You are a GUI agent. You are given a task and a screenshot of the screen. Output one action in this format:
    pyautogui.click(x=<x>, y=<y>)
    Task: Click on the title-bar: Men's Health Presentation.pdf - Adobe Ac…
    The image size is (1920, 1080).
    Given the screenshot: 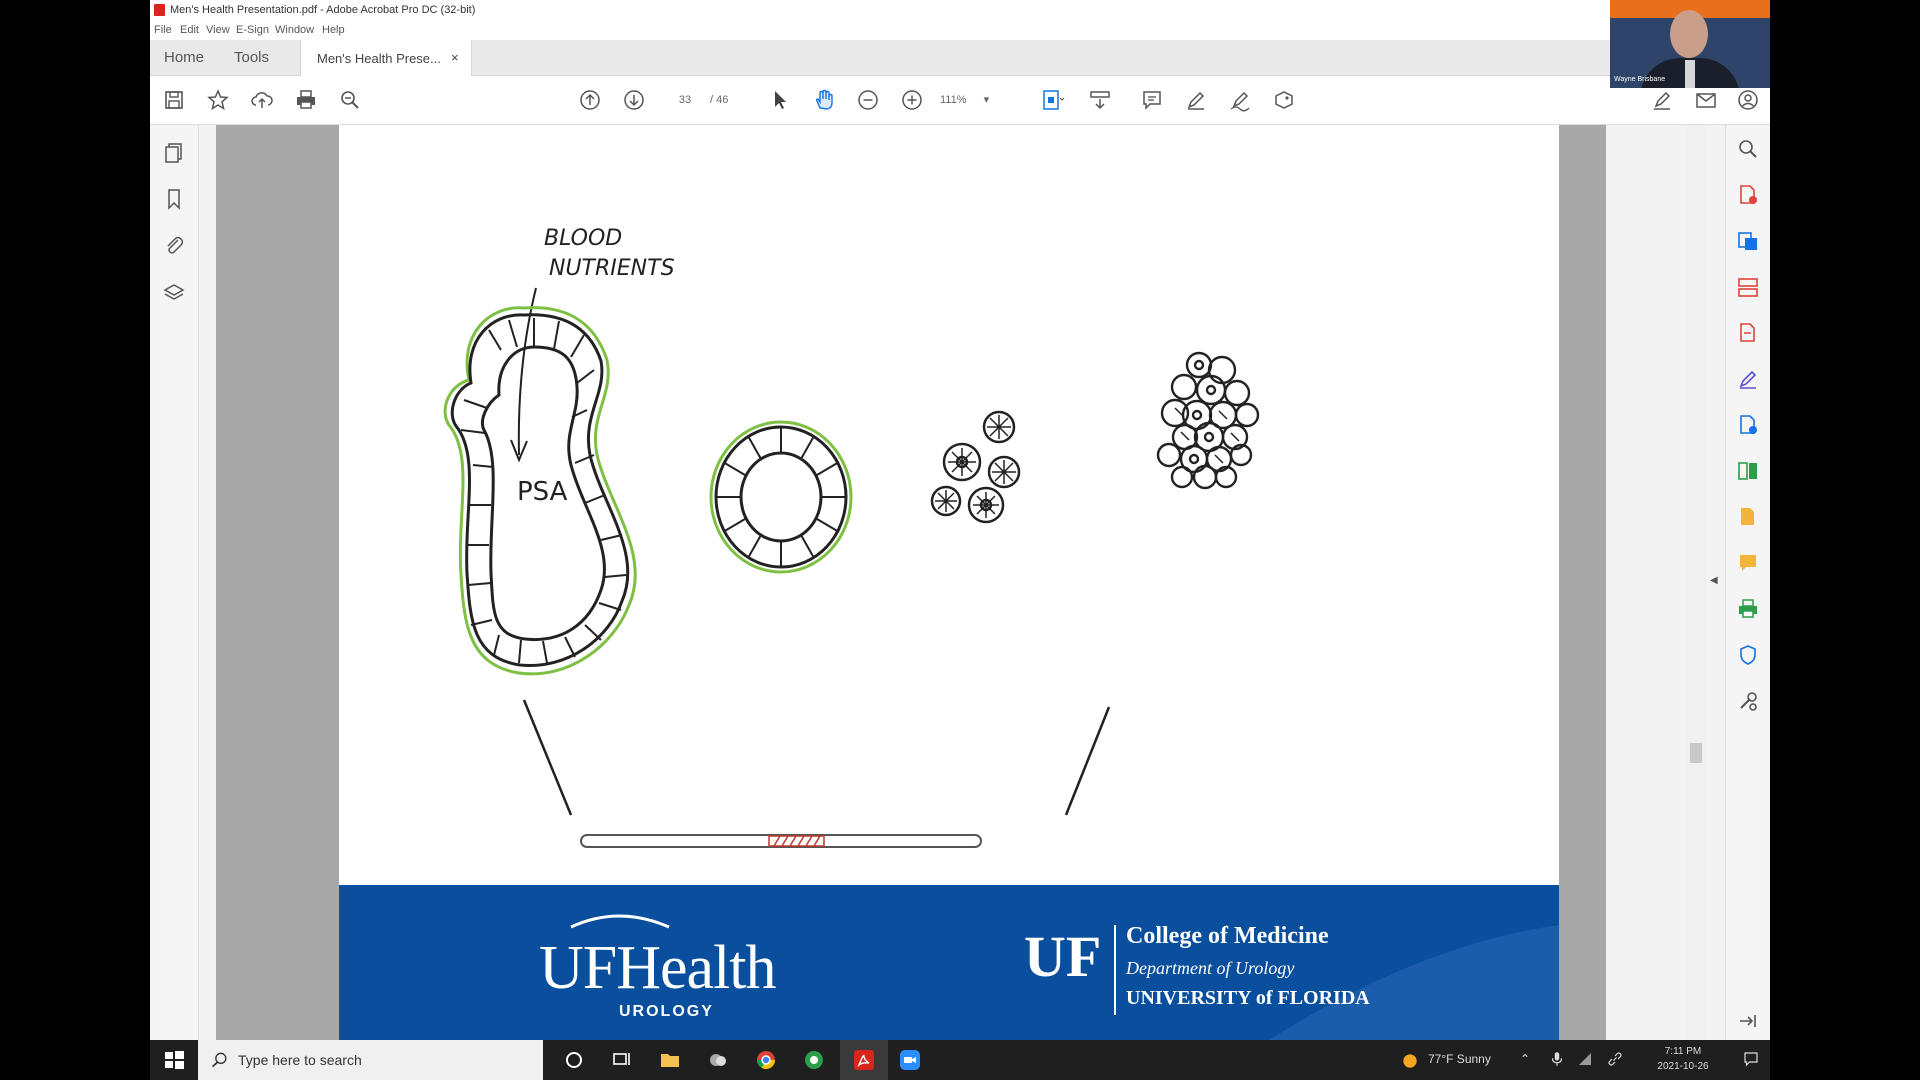 What is the action you would take?
    pyautogui.click(x=960, y=10)
    